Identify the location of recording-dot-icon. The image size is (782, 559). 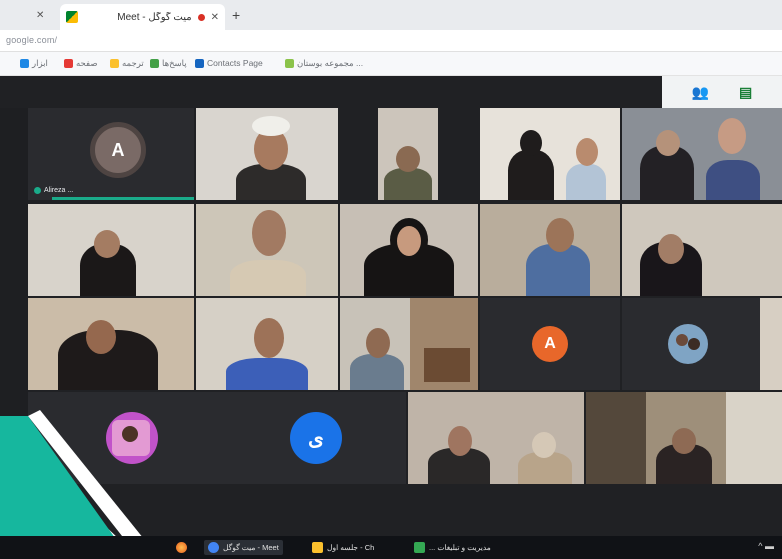
(201, 17).